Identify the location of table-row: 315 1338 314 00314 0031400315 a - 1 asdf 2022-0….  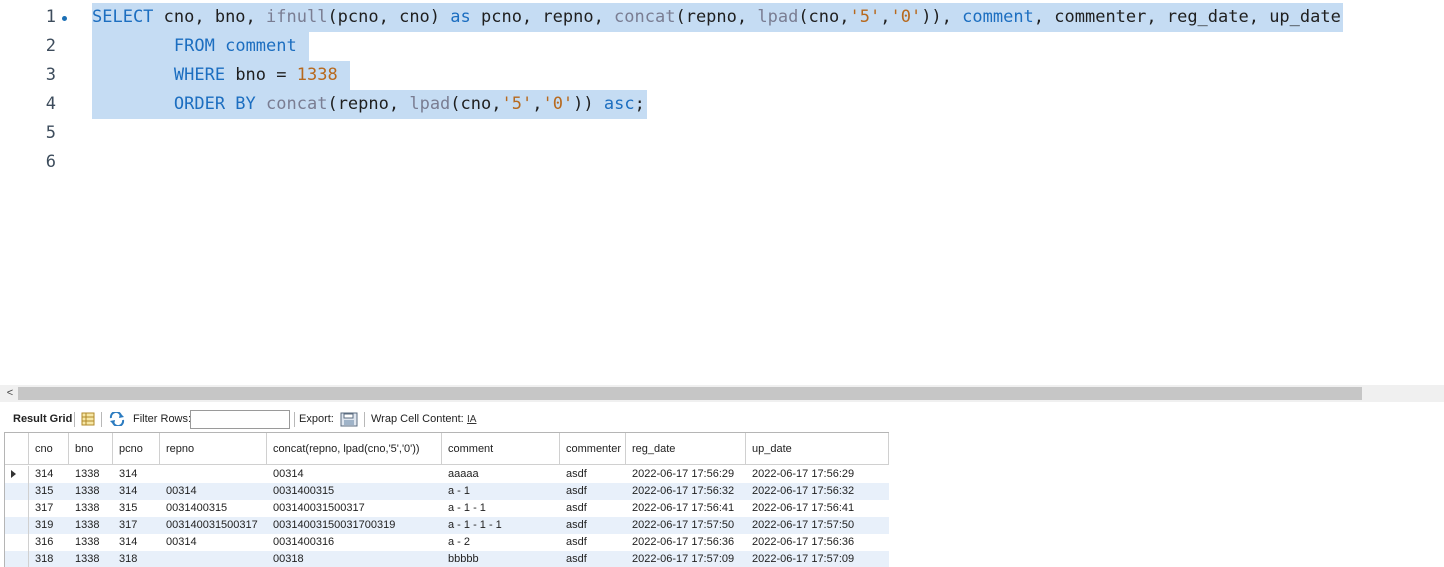
(447, 491).